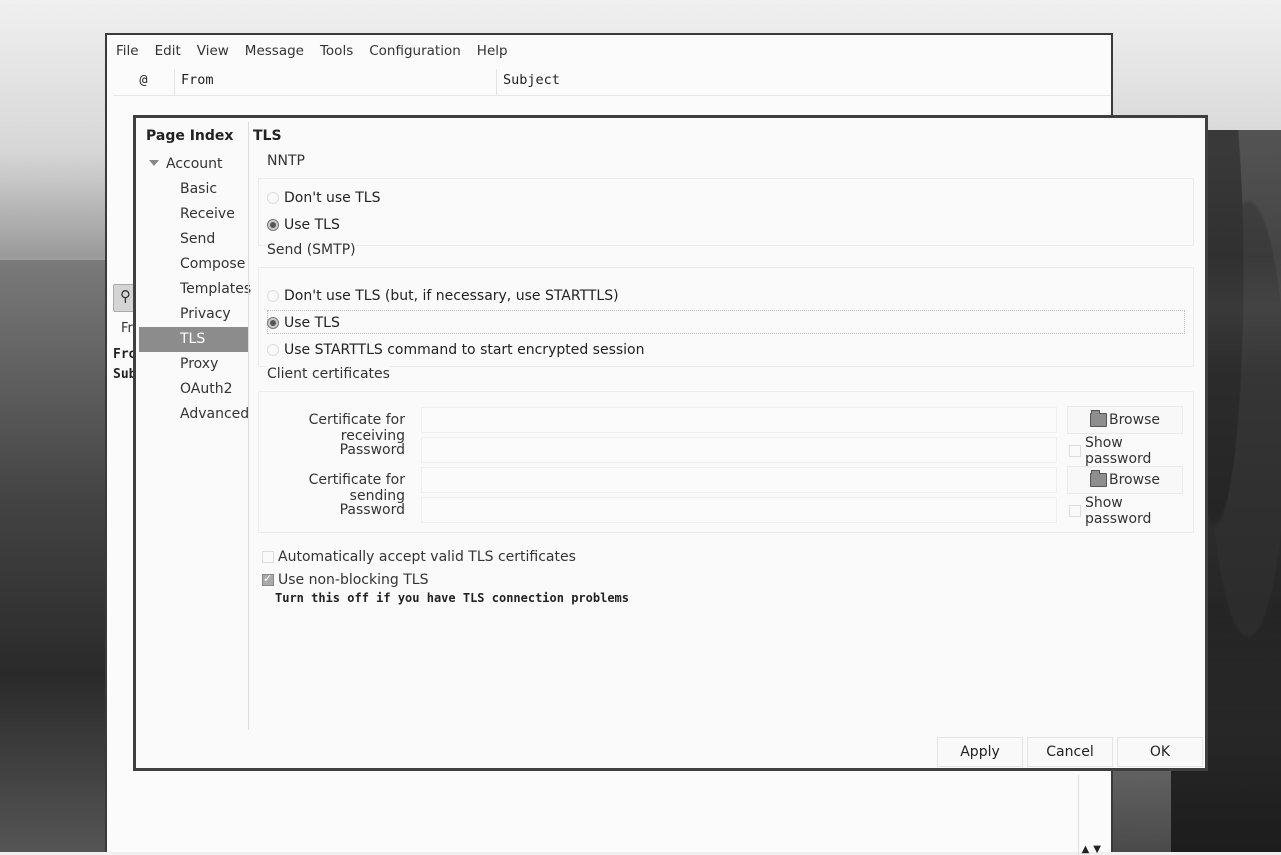  I want to click on tree-item-basic: Basic, so click(194, 189).